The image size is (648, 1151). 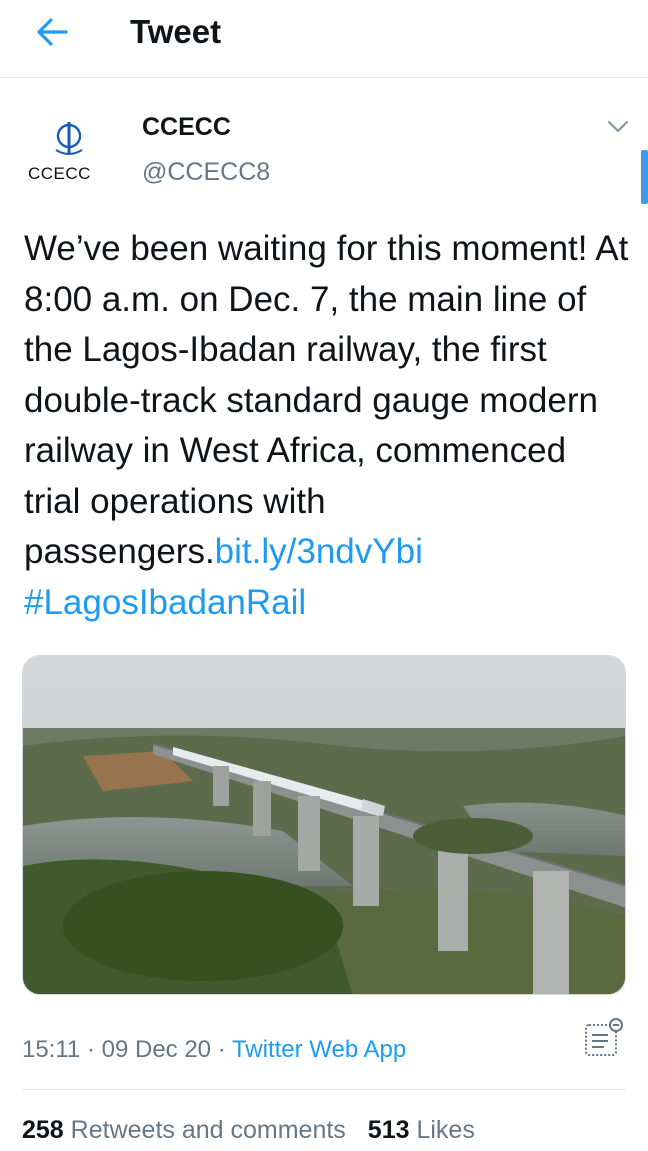 What do you see at coordinates (69, 138) in the screenshot?
I see `ccecc-logo-icon` at bounding box center [69, 138].